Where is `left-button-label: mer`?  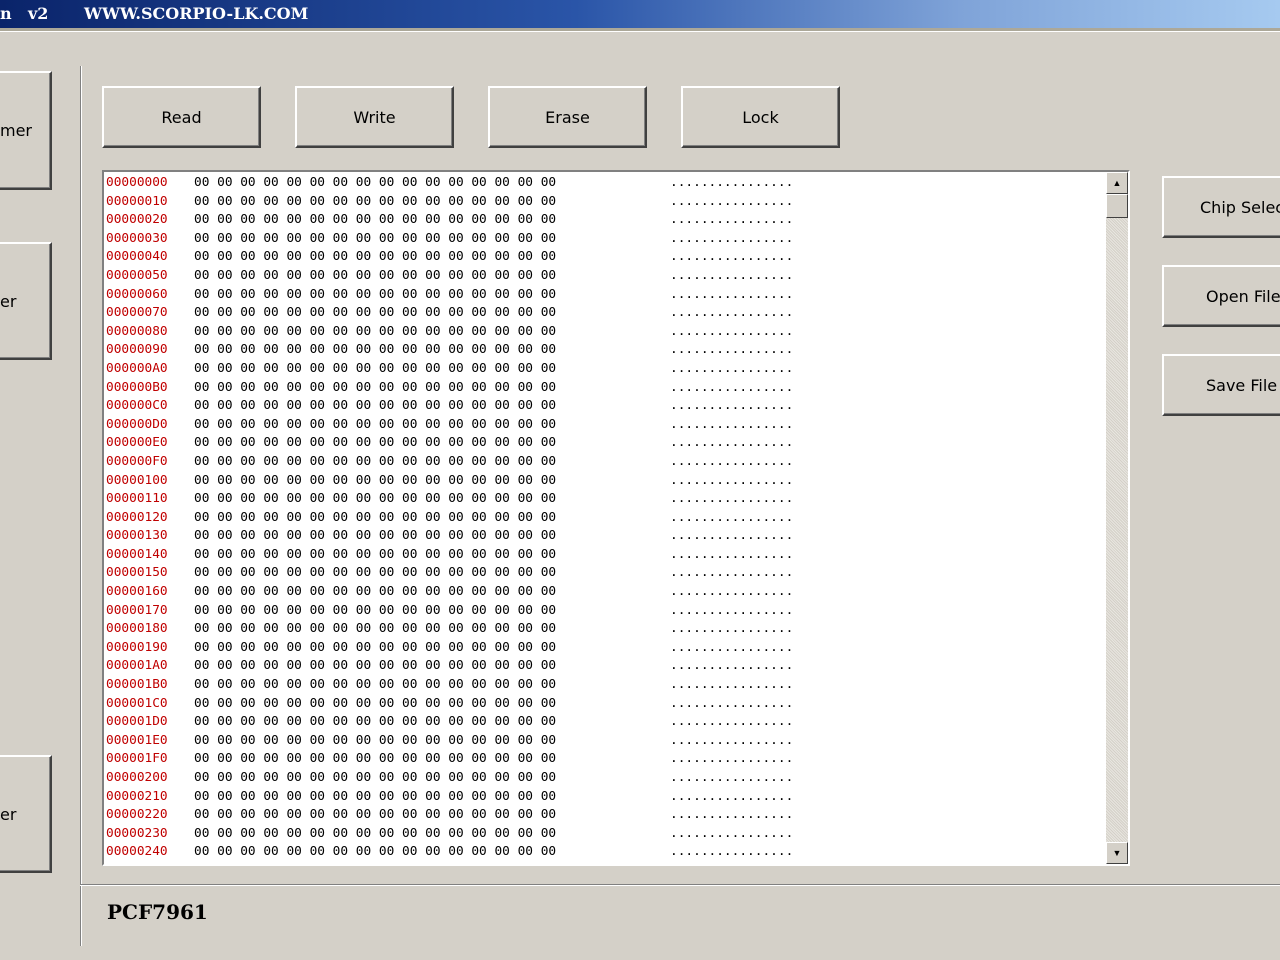
left-button-label: mer is located at coordinates (16, 130).